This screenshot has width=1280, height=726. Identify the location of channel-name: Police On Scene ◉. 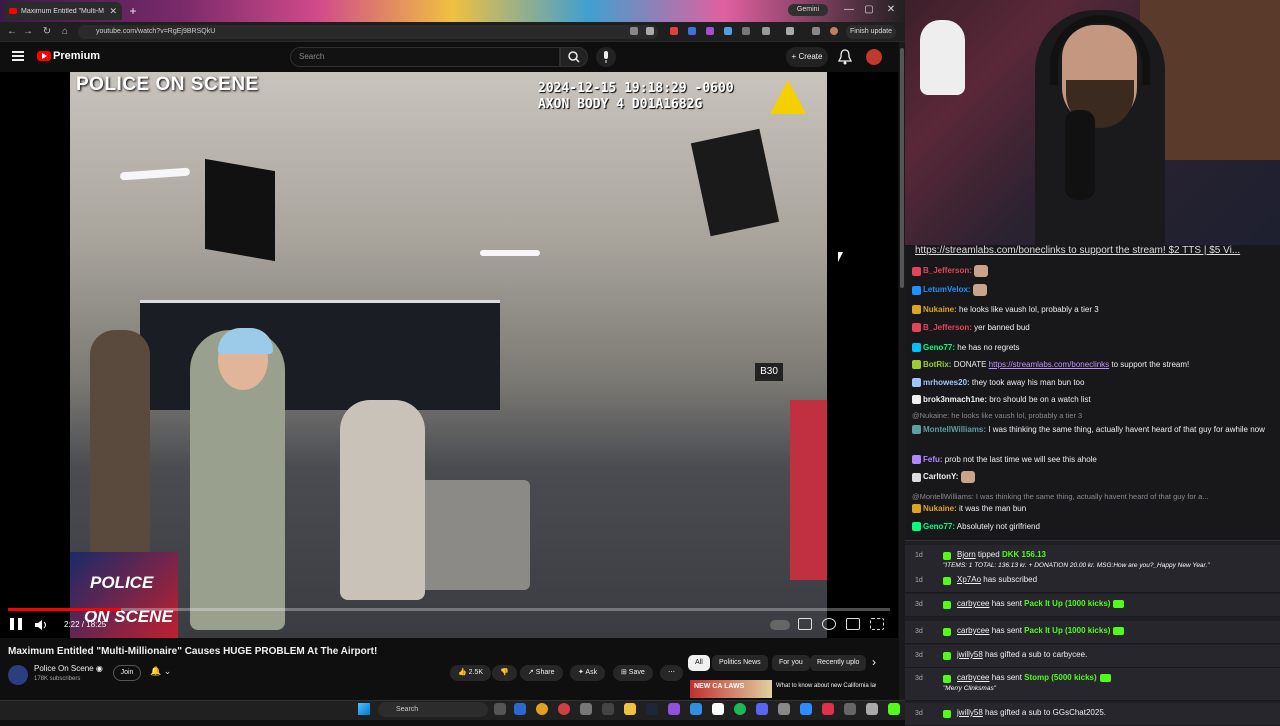
(68, 668).